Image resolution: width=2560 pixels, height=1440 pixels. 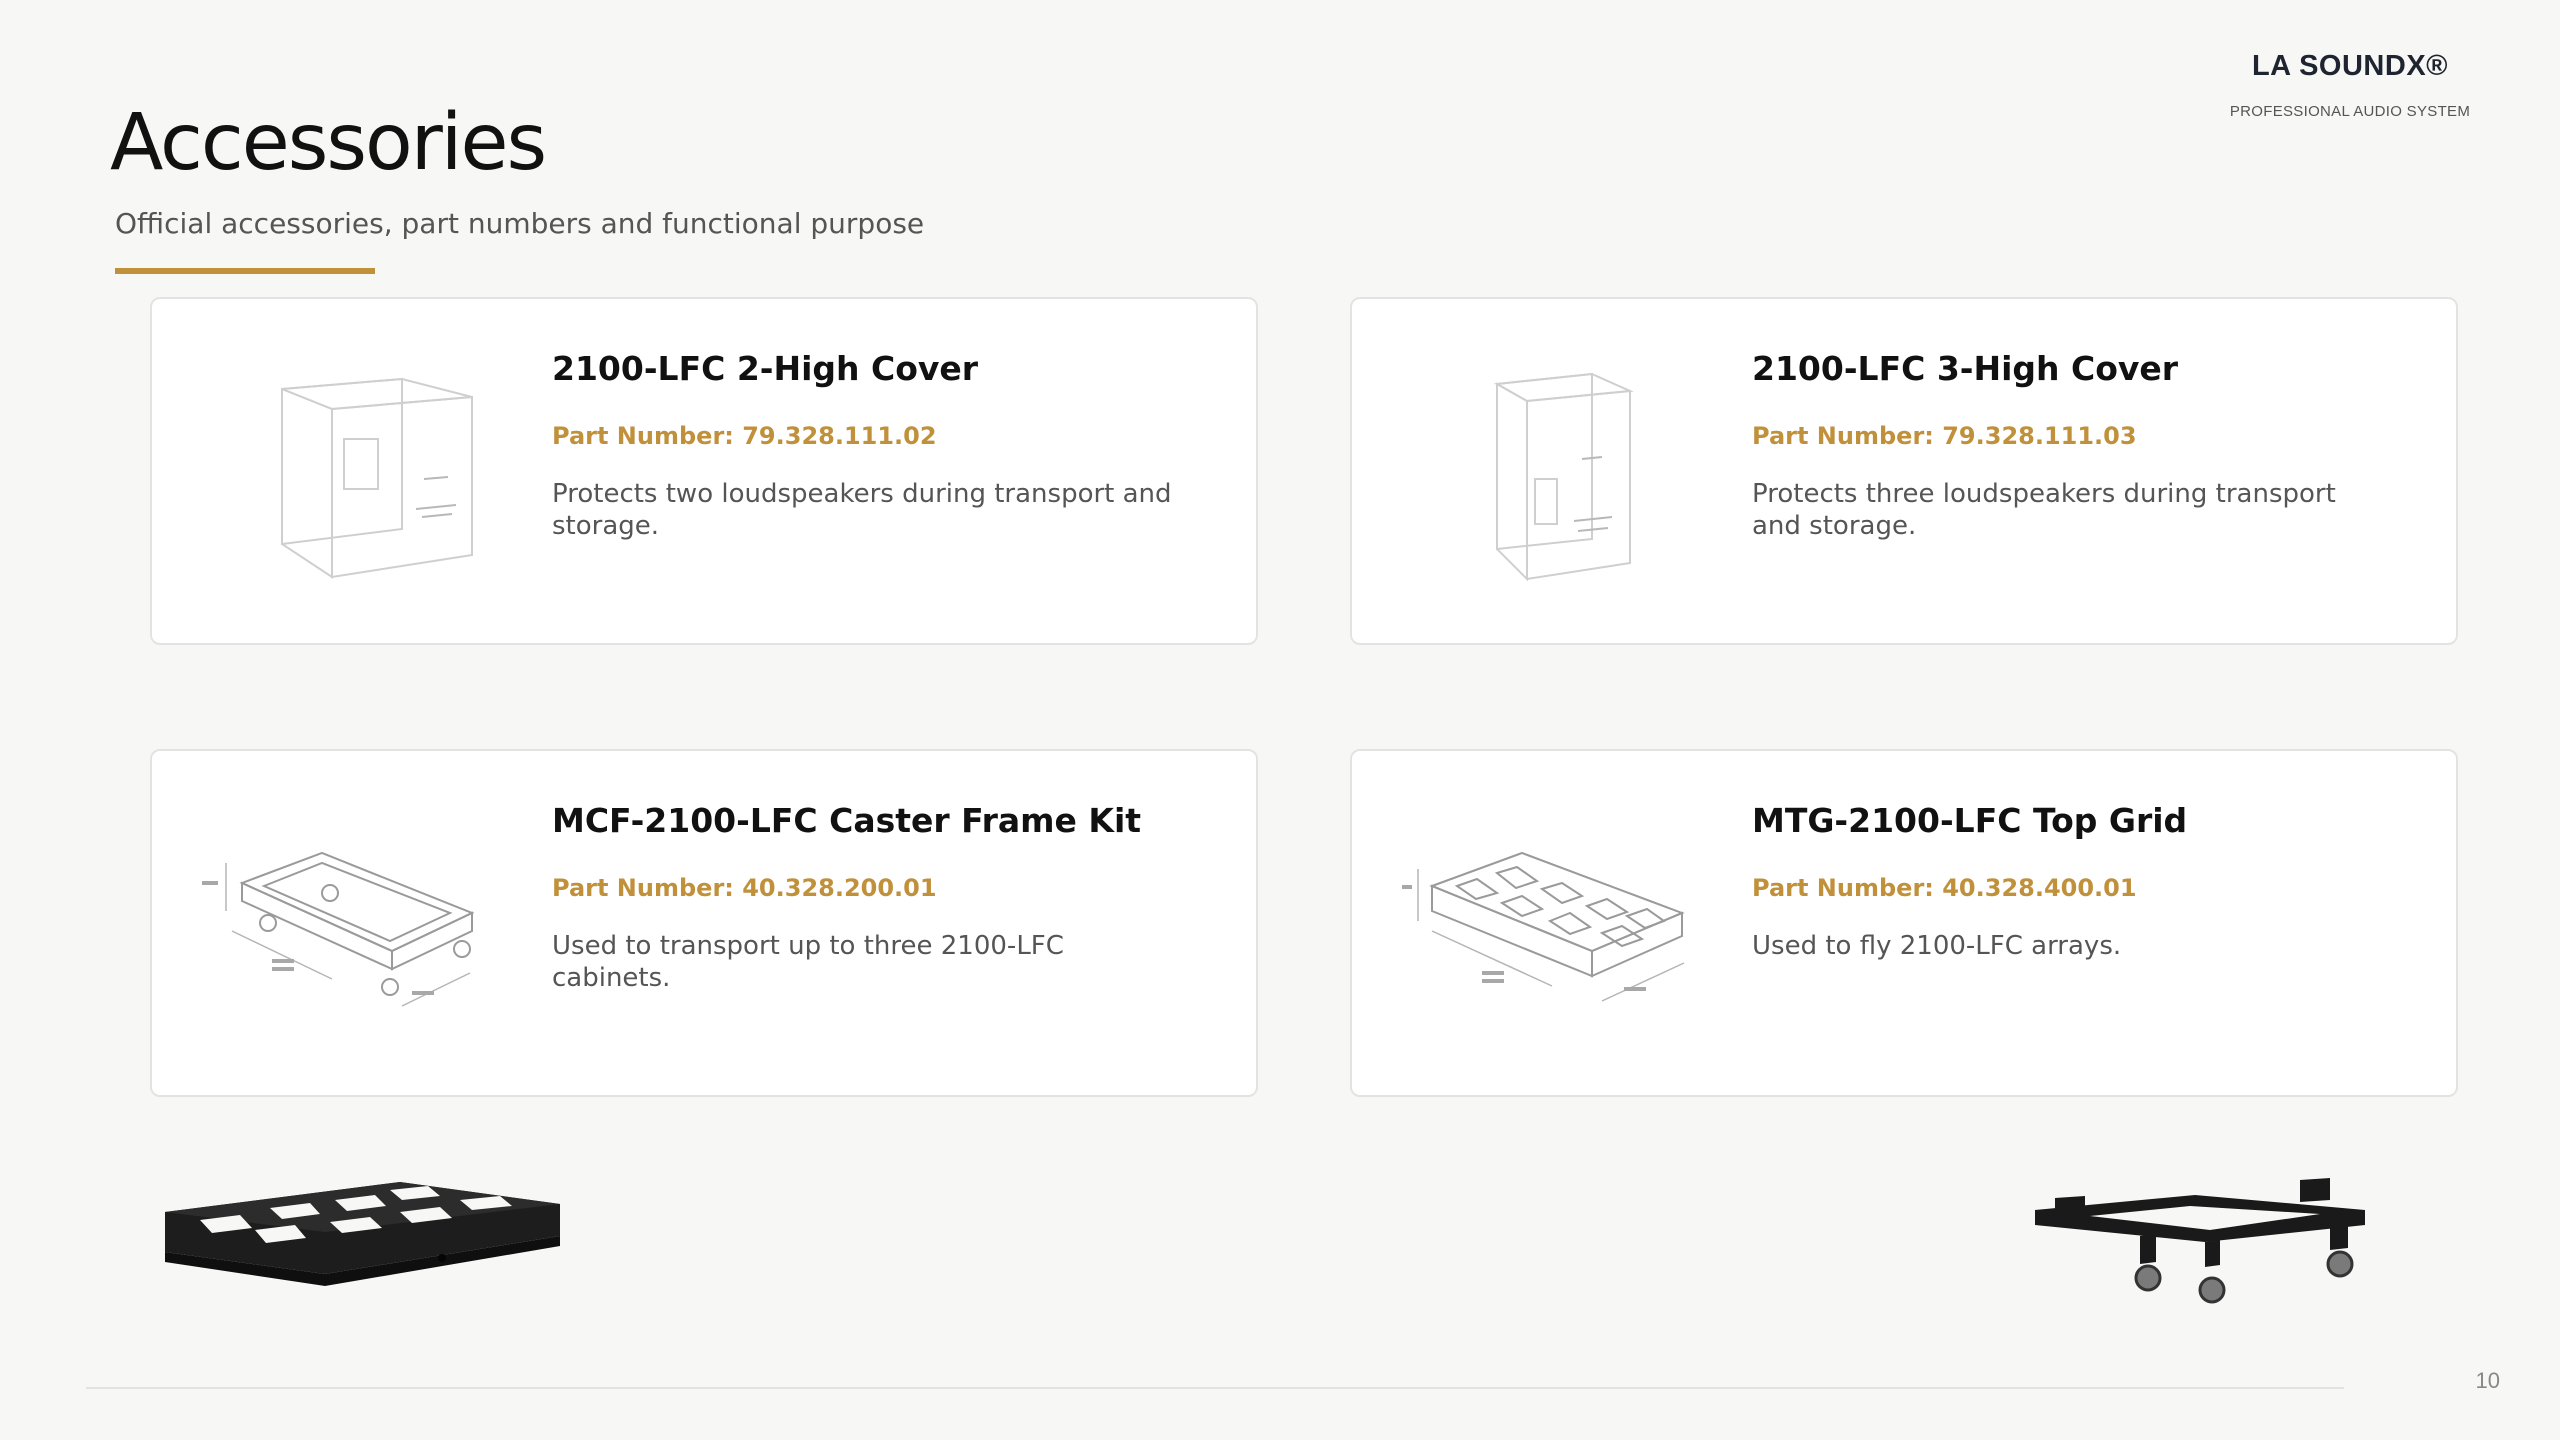 What do you see at coordinates (352, 916) in the screenshot?
I see `caster-frame-line-drawing` at bounding box center [352, 916].